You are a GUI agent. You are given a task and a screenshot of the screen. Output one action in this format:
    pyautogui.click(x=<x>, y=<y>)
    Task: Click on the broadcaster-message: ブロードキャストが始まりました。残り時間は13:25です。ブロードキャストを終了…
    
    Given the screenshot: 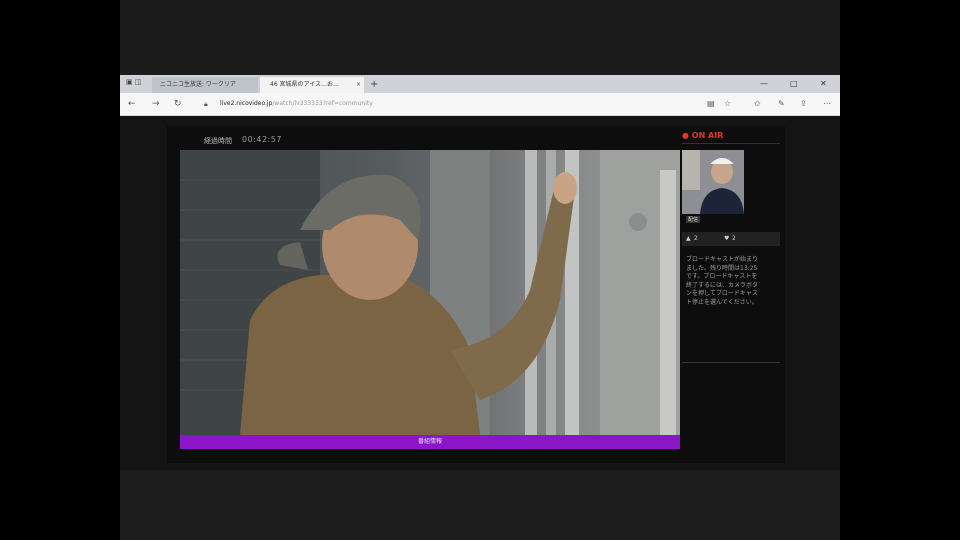 What is the action you would take?
    pyautogui.click(x=722, y=281)
    